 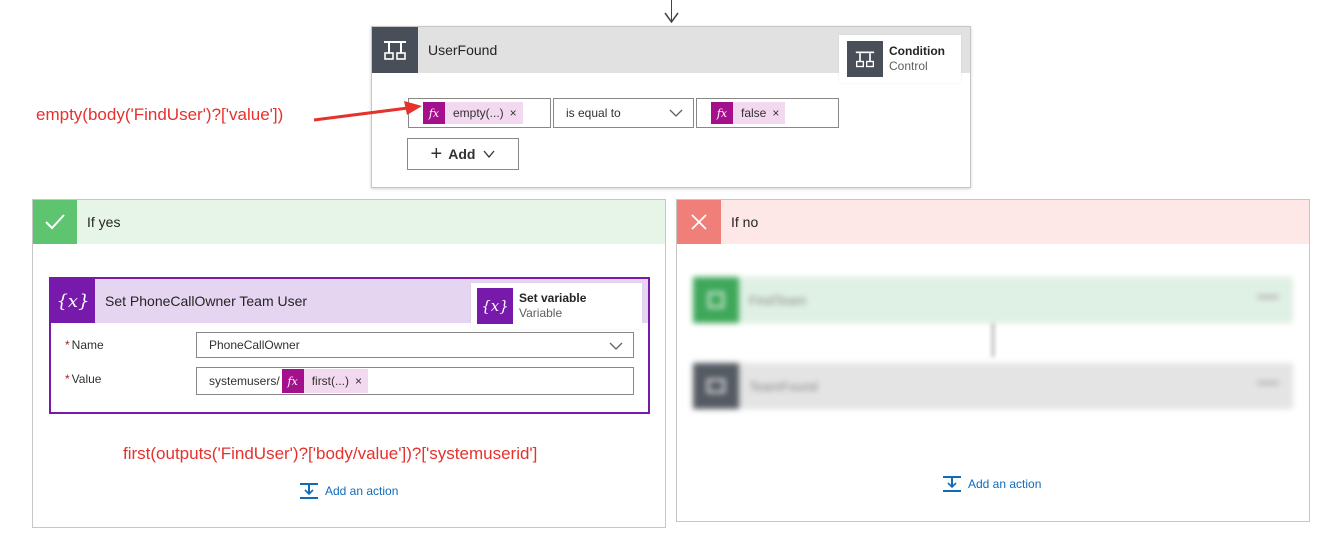 I want to click on add-button-label: Add, so click(x=462, y=154).